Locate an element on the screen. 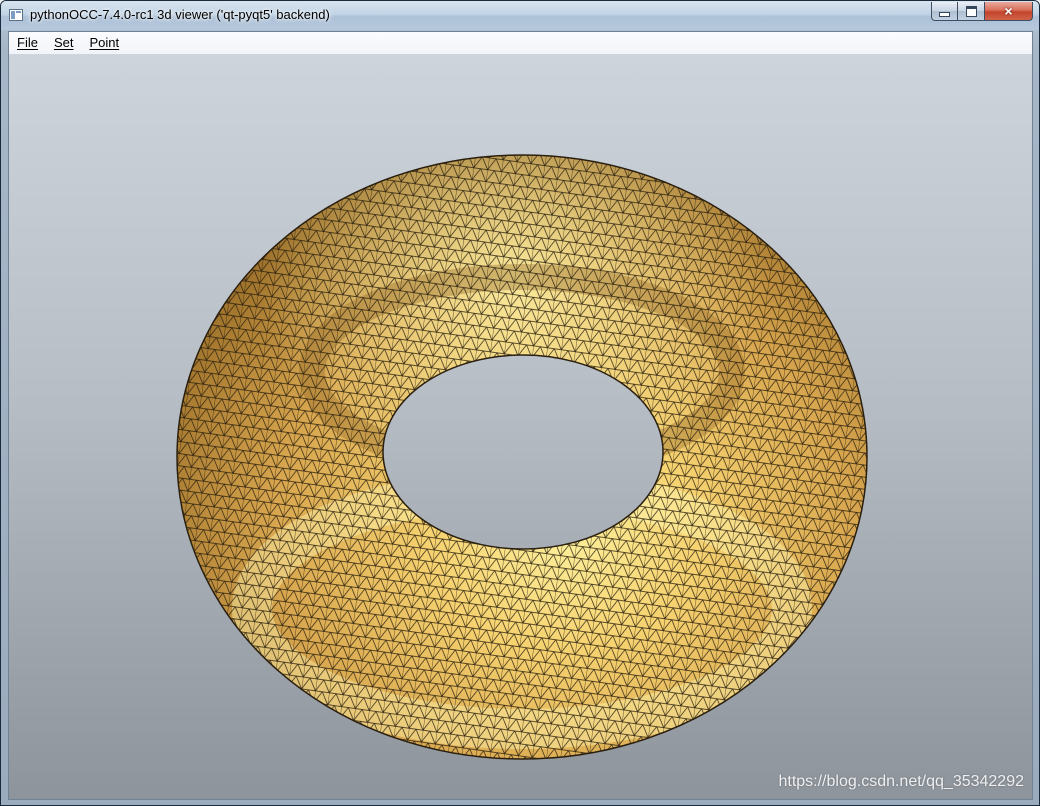 The width and height of the screenshot is (1040, 806). close-icon: × is located at coordinates (1008, 11).